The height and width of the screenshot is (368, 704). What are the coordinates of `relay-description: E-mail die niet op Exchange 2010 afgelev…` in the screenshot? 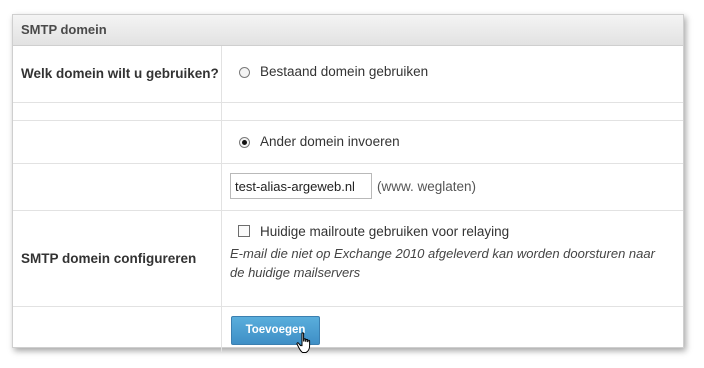 It's located at (442, 263).